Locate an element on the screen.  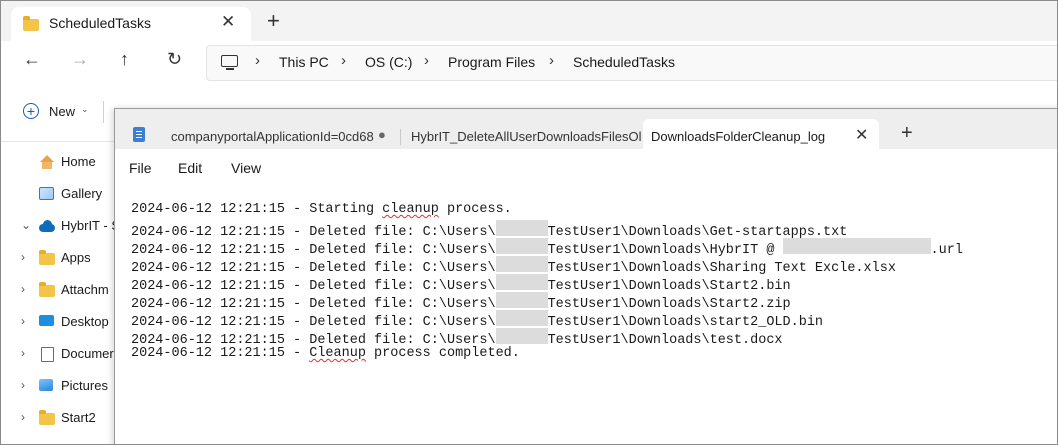
breadcrumb-scheduledtasks: ScheduledTasks is located at coordinates (624, 62).